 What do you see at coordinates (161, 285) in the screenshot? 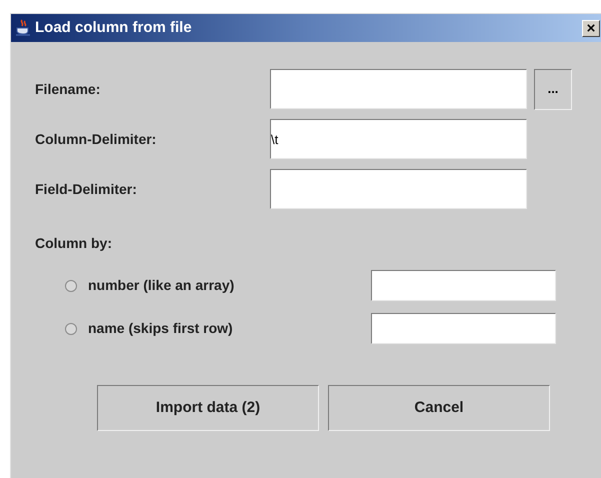
I see `radio-label: number (like an array)` at bounding box center [161, 285].